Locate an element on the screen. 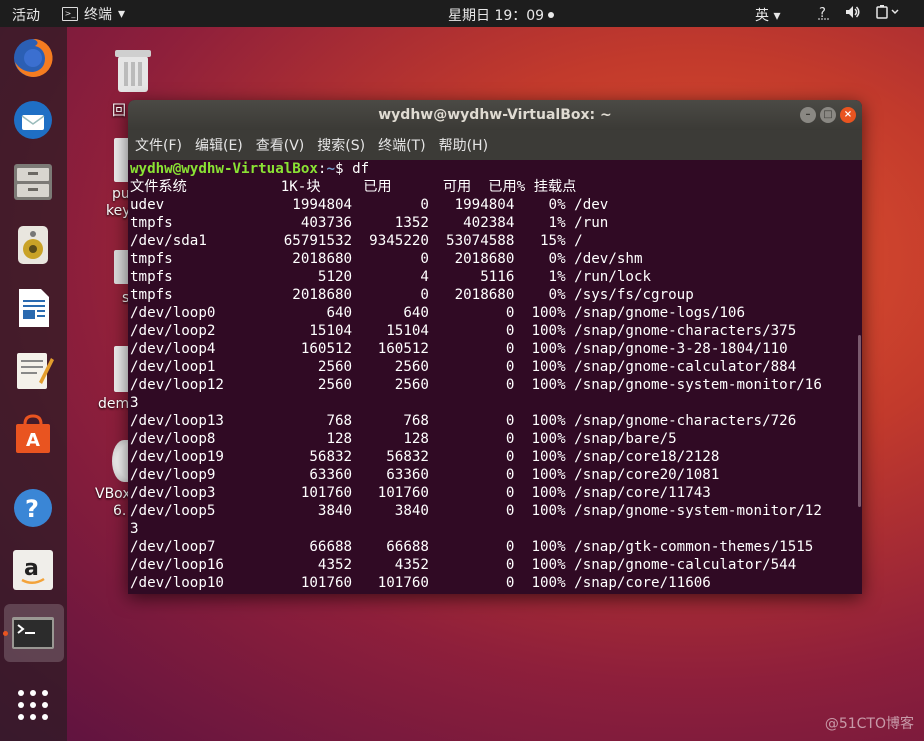  help-launcher: ? is located at coordinates (33, 508).